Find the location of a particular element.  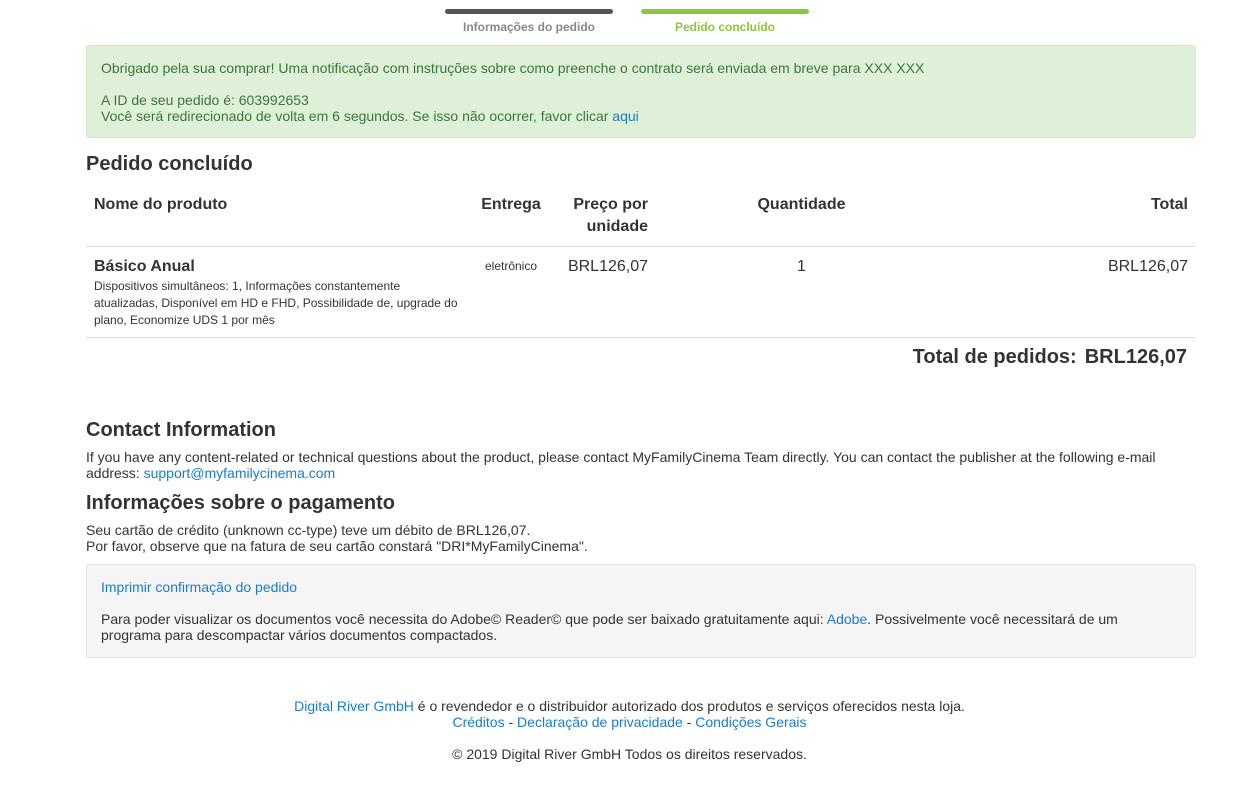

step-order-info-label: Informações do pedido is located at coordinates (528, 27).